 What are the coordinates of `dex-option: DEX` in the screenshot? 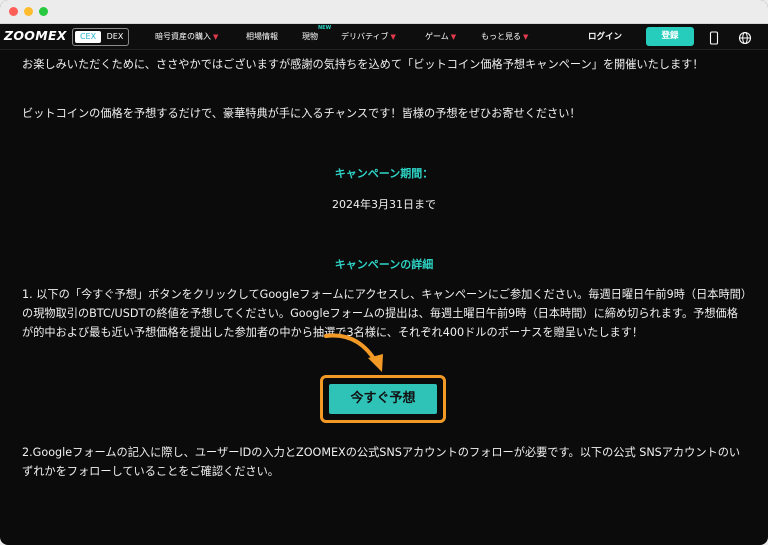 It's located at (115, 37).